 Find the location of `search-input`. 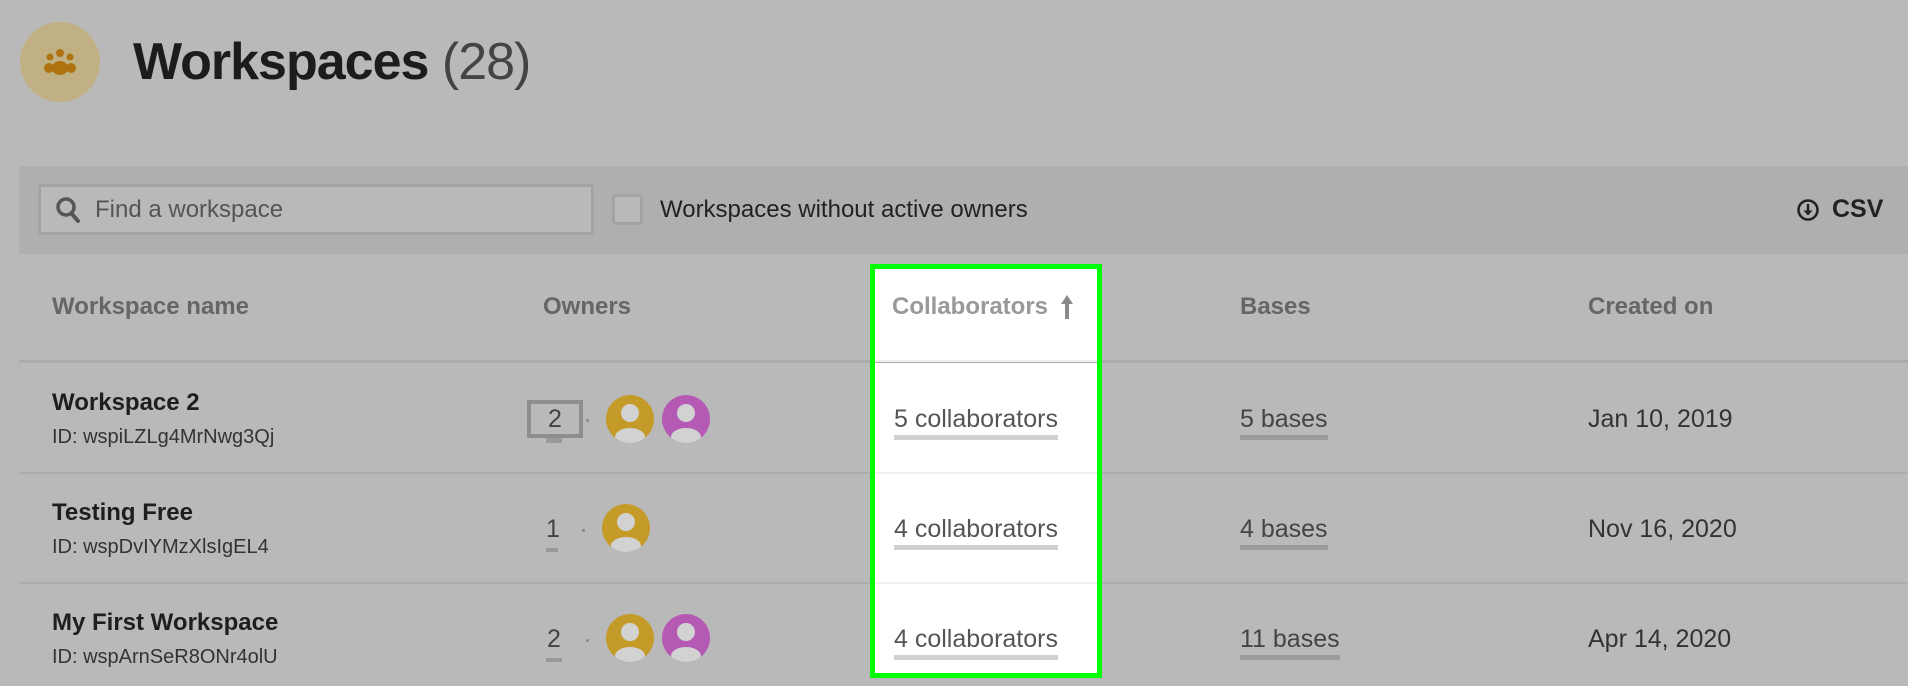

search-input is located at coordinates (325, 209).